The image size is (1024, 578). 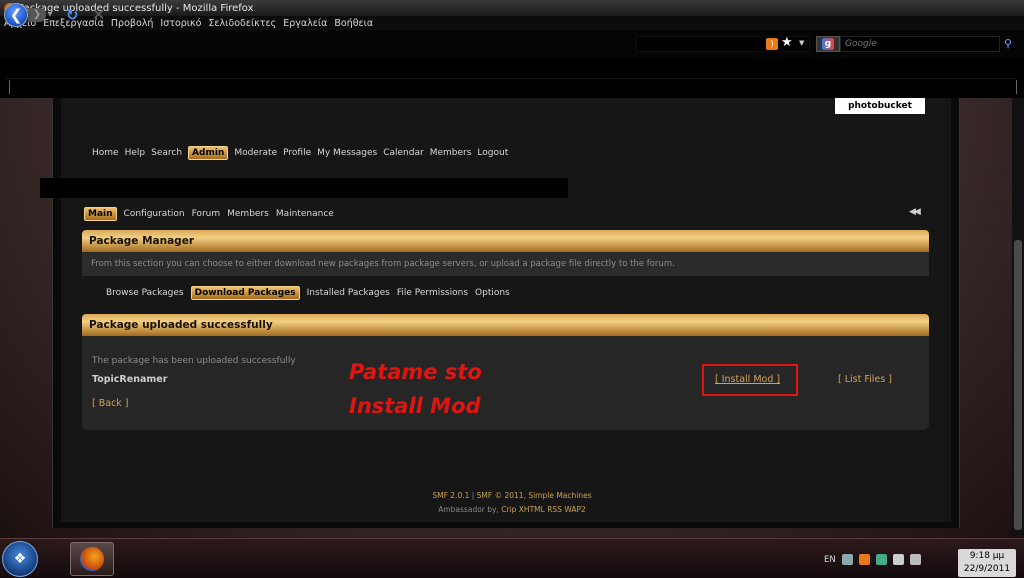 What do you see at coordinates (508, 509) in the screenshot?
I see `footer-link-crip: Crip` at bounding box center [508, 509].